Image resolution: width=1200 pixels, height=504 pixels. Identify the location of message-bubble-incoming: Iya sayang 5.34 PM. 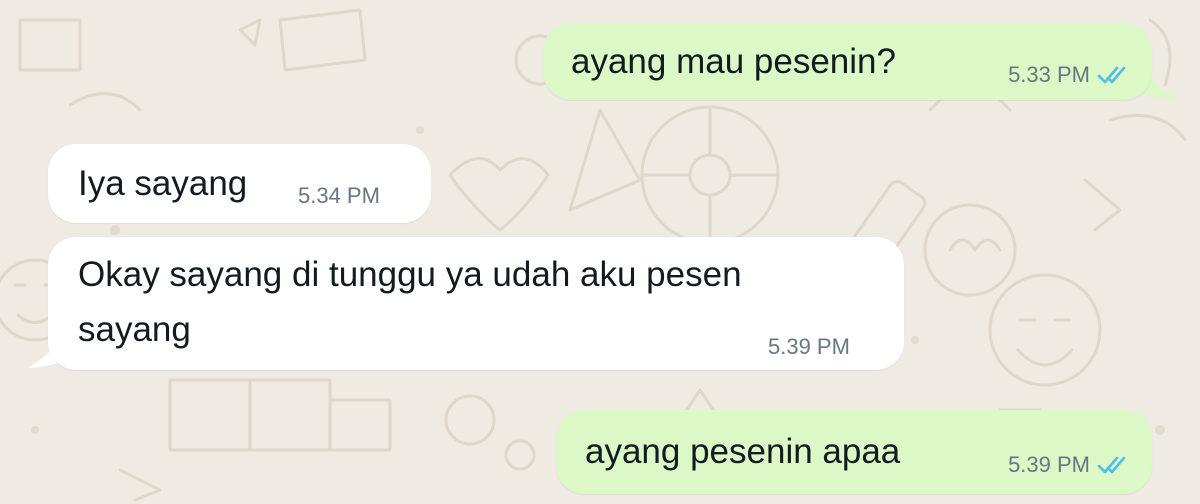
(239, 183).